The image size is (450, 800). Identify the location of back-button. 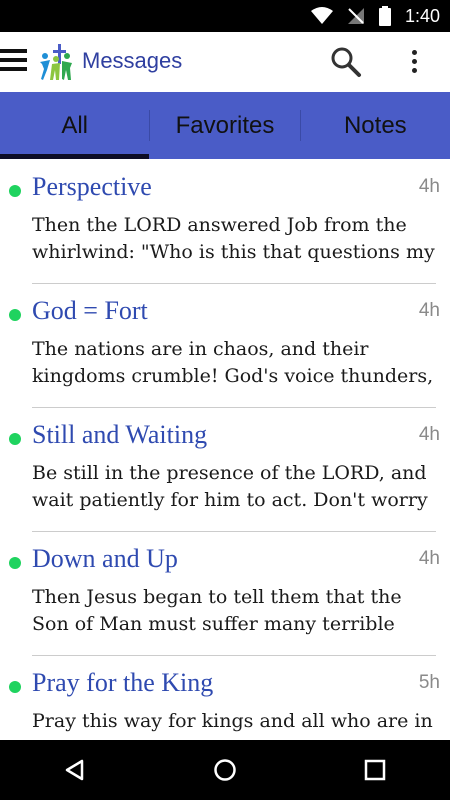
(75, 770).